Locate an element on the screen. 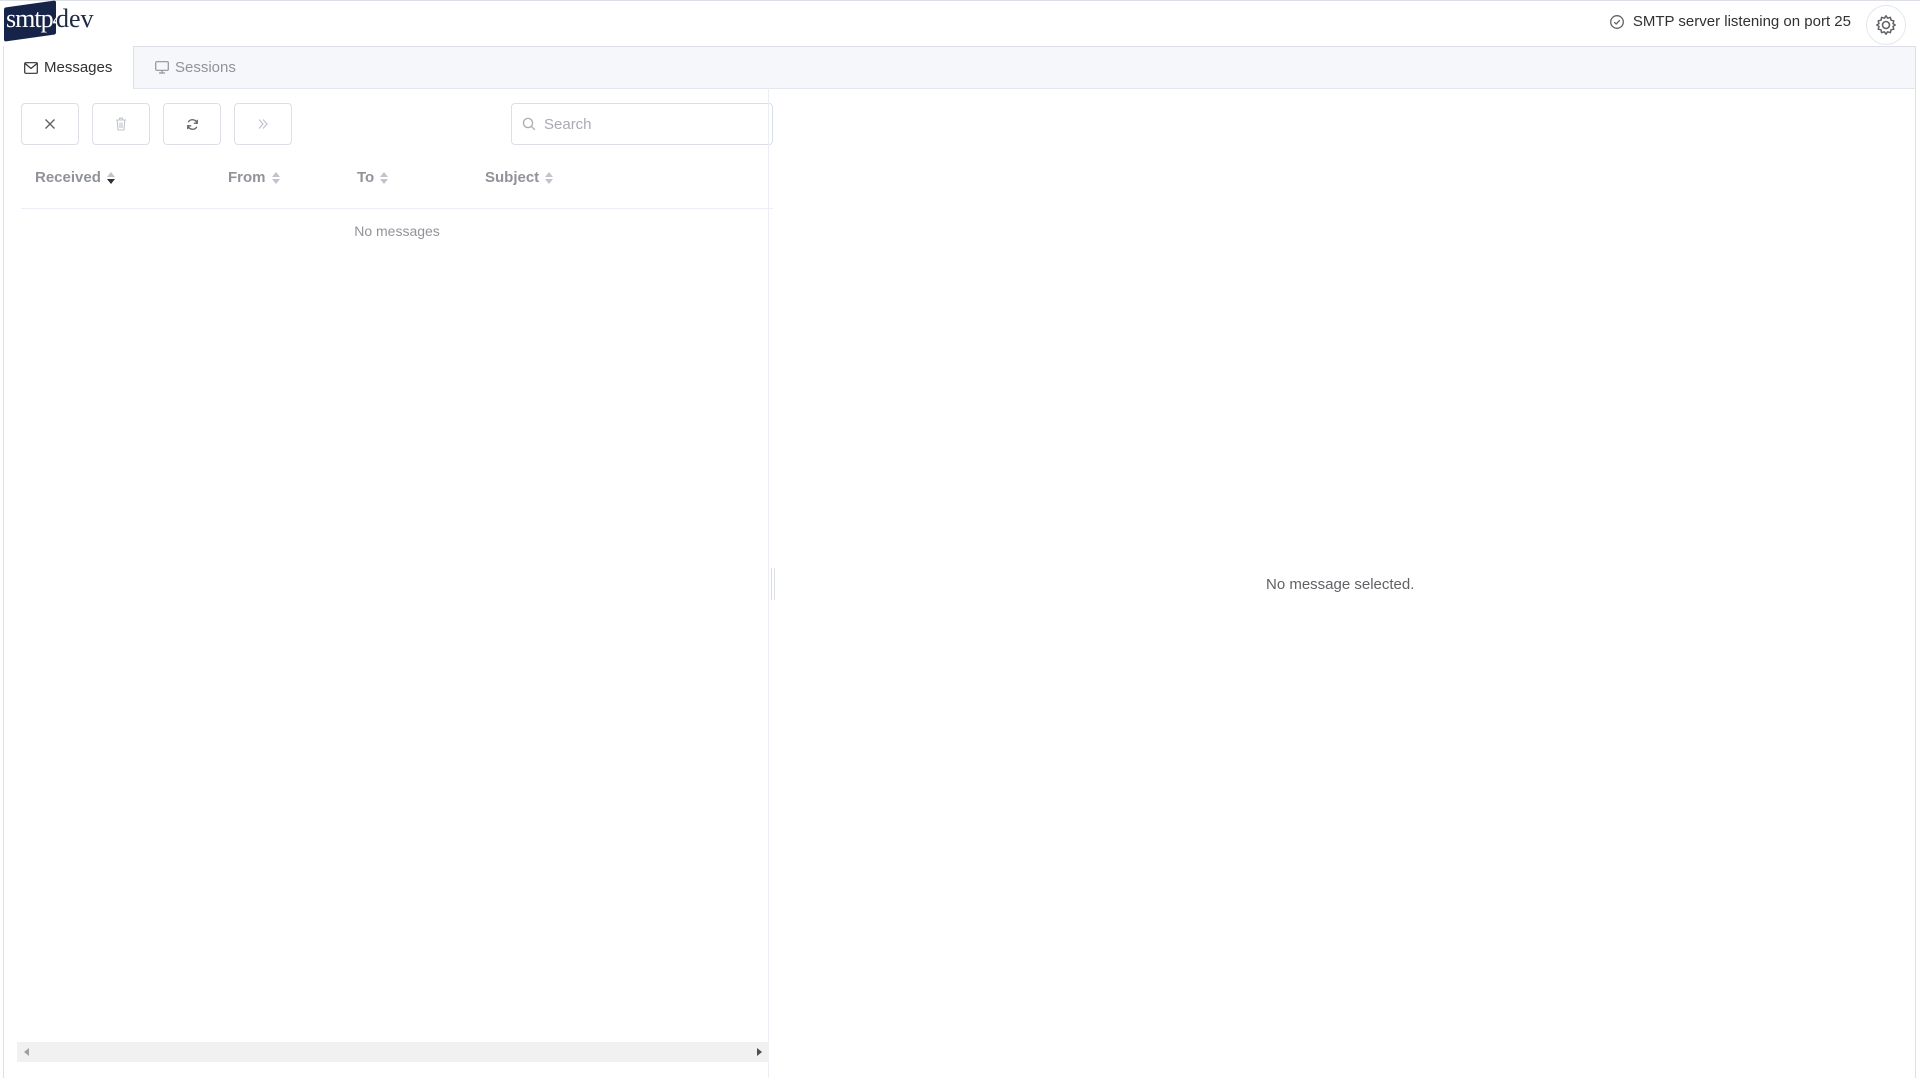 This screenshot has width=1920, height=1078. server-status-text: SMTP server listening on port 25 is located at coordinates (1741, 21).